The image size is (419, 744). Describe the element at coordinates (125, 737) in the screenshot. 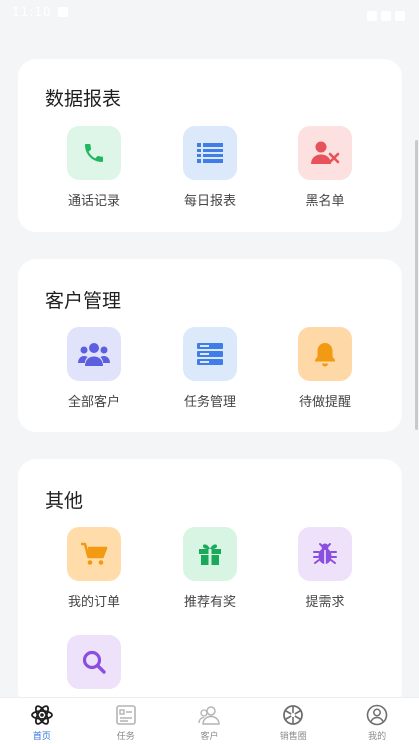

I see `tab-tasks-label: 任务` at that location.